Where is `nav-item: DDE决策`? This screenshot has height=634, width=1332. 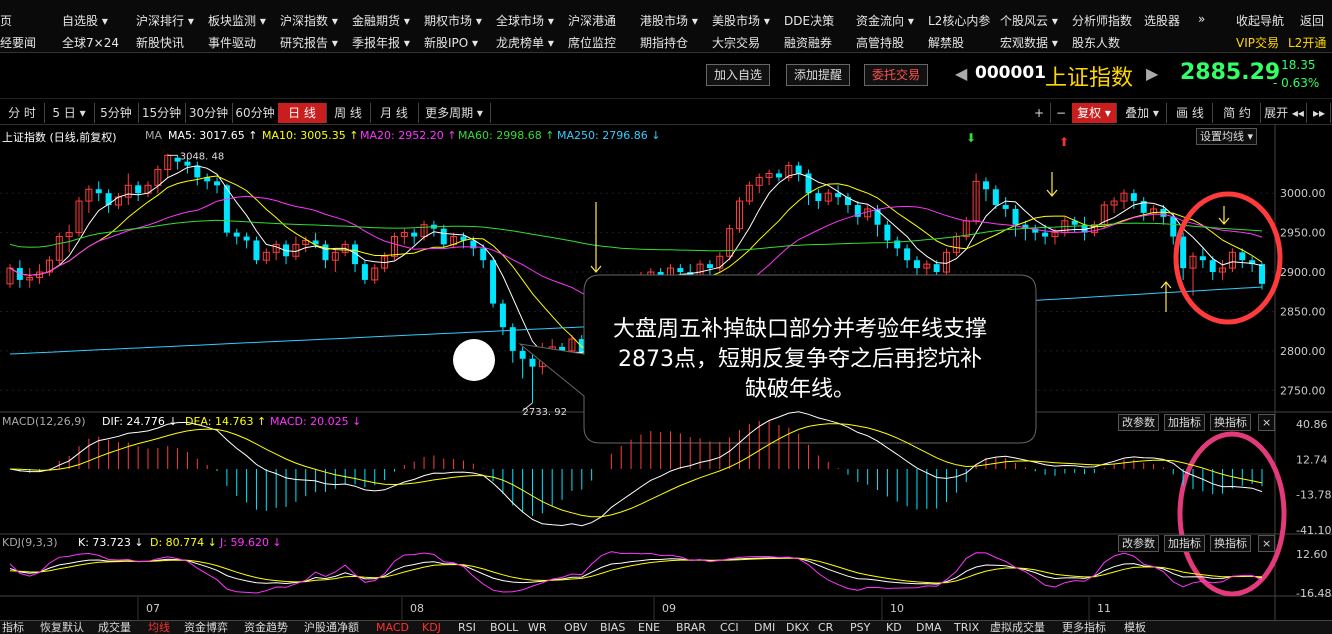 nav-item: DDE决策 is located at coordinates (809, 20).